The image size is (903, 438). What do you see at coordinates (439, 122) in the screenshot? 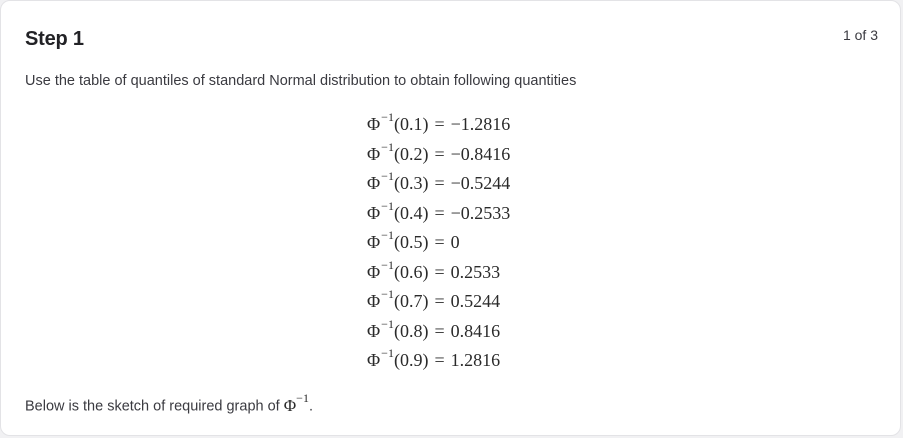
I see `equation-row: Φ−1(0.1) = −1.2816` at bounding box center [439, 122].